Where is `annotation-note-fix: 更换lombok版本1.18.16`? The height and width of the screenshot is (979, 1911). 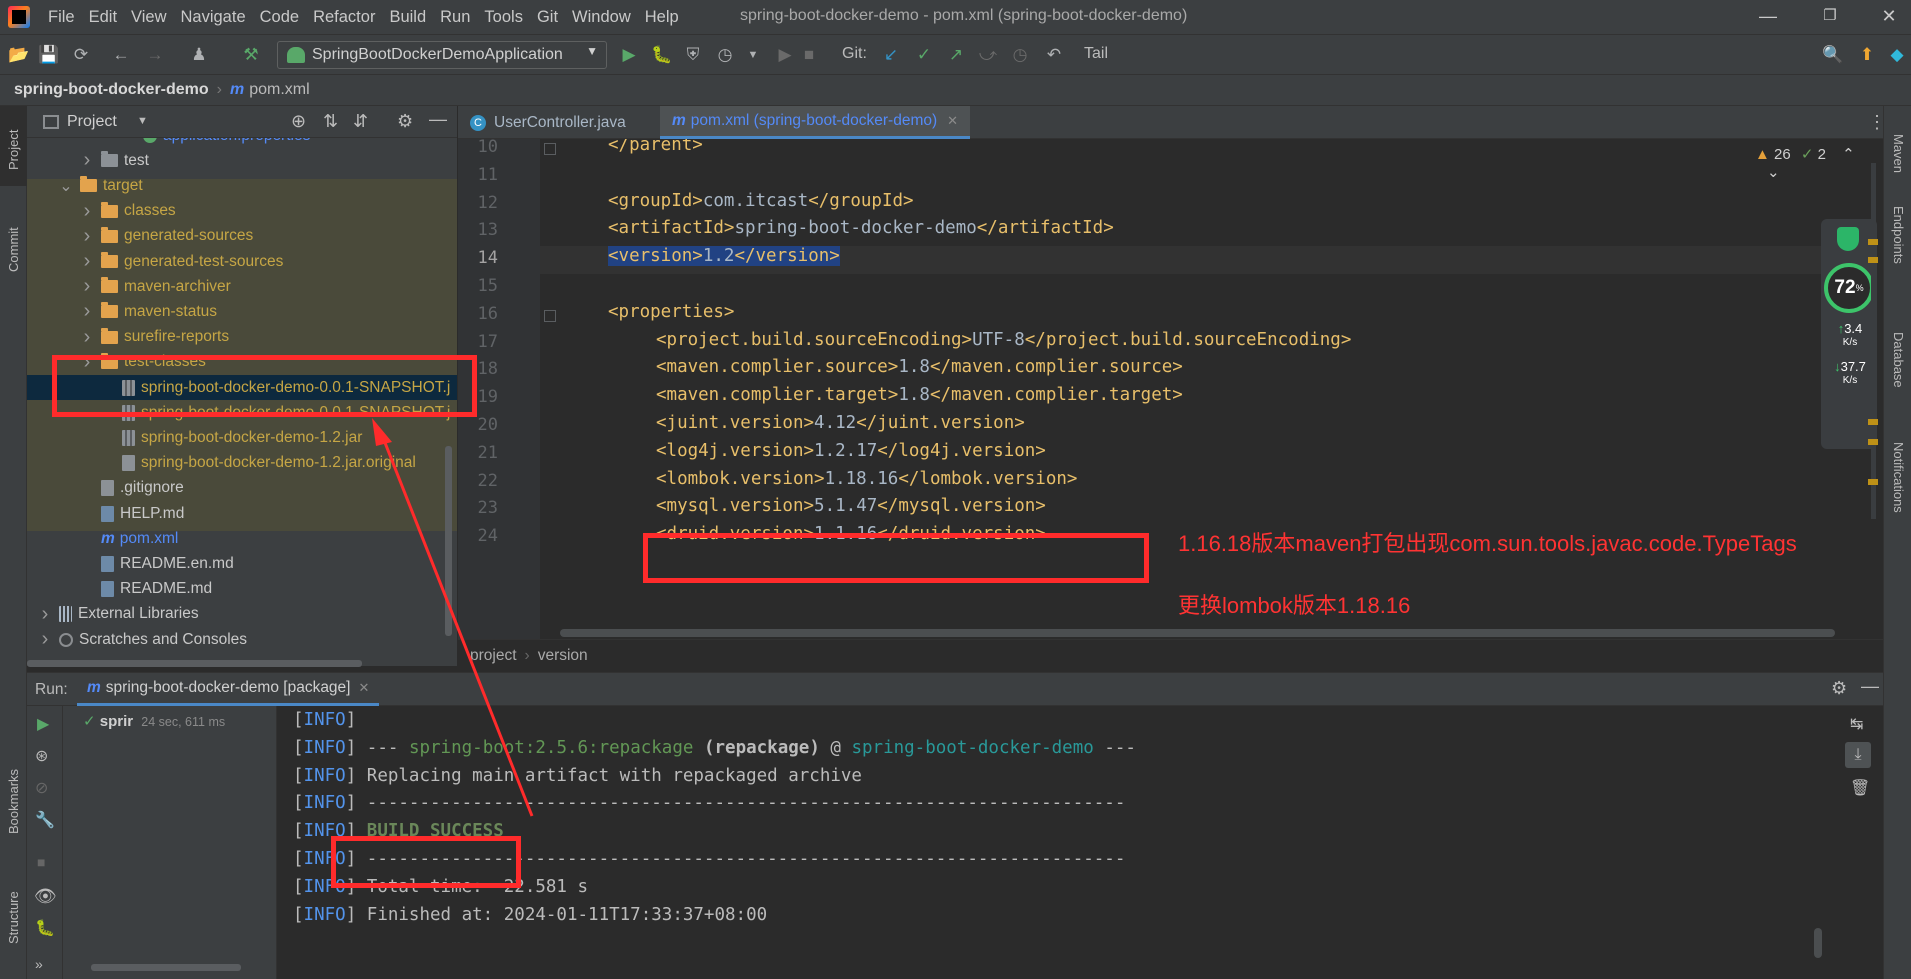
annotation-note-fix: 更换lombok版本1.18.16 is located at coordinates (1294, 605).